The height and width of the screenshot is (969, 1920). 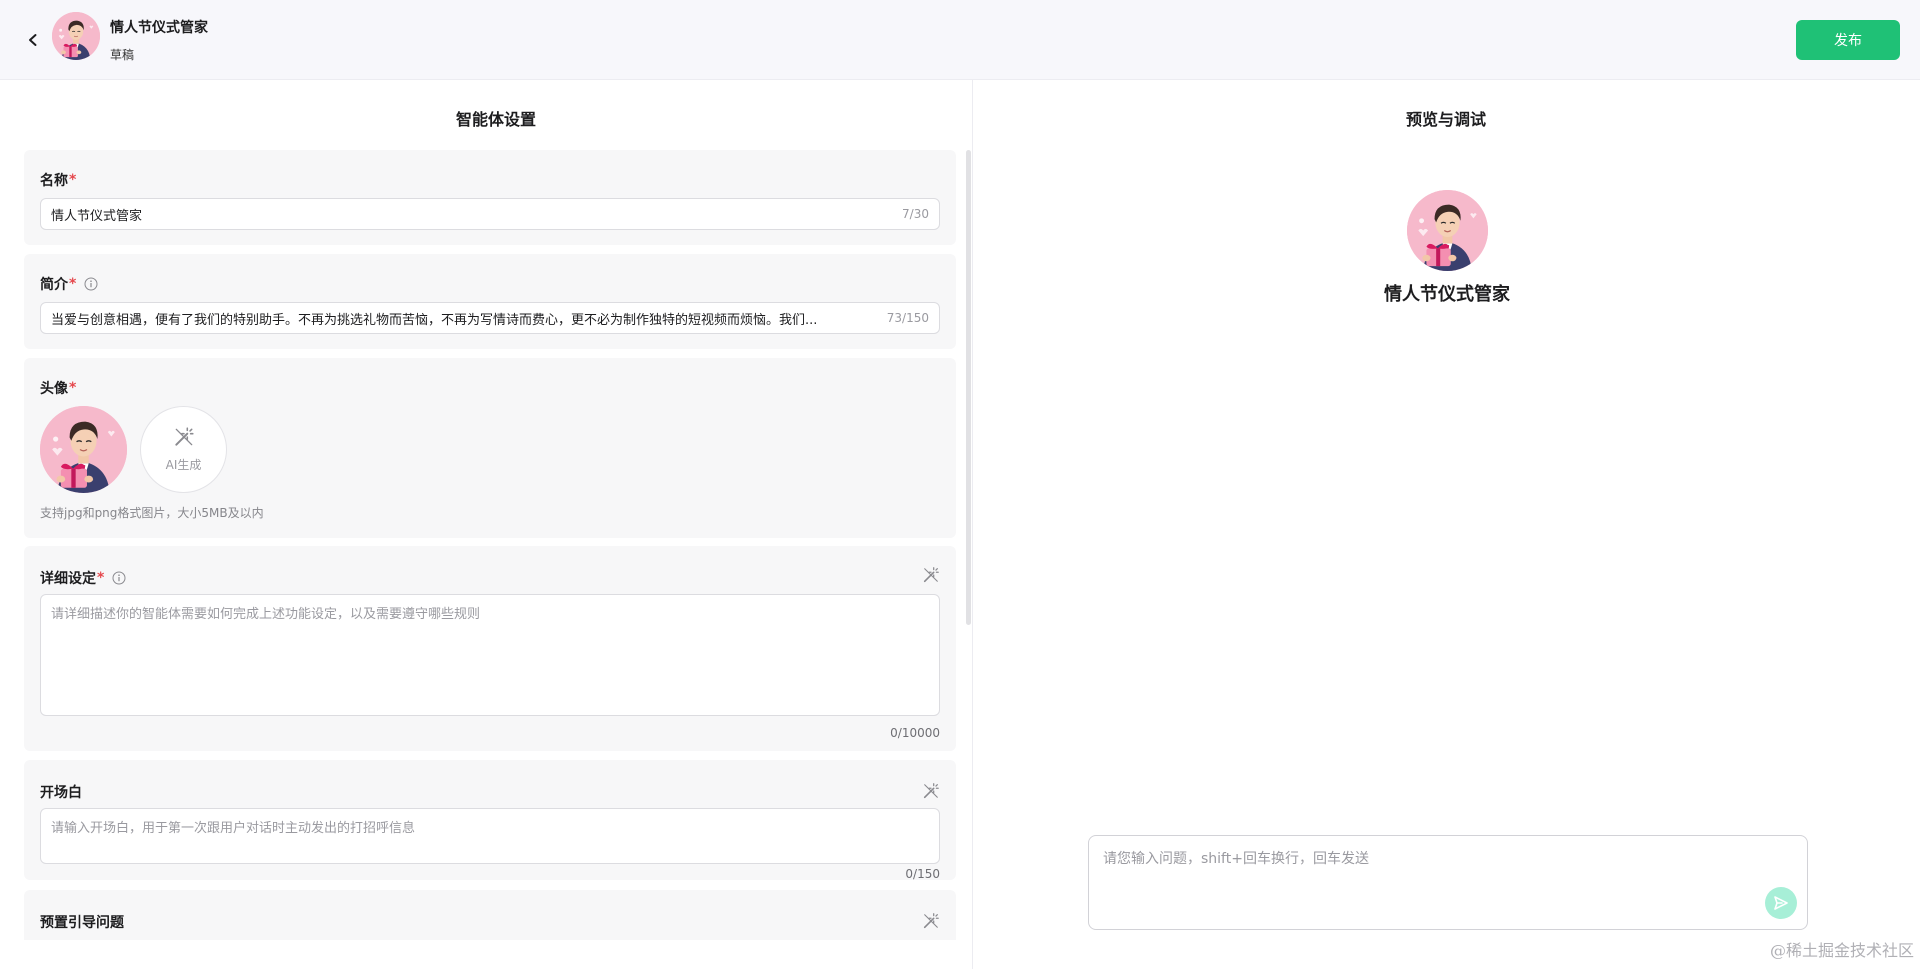 I want to click on detail-label: 详细设定 *, so click(x=83, y=578).